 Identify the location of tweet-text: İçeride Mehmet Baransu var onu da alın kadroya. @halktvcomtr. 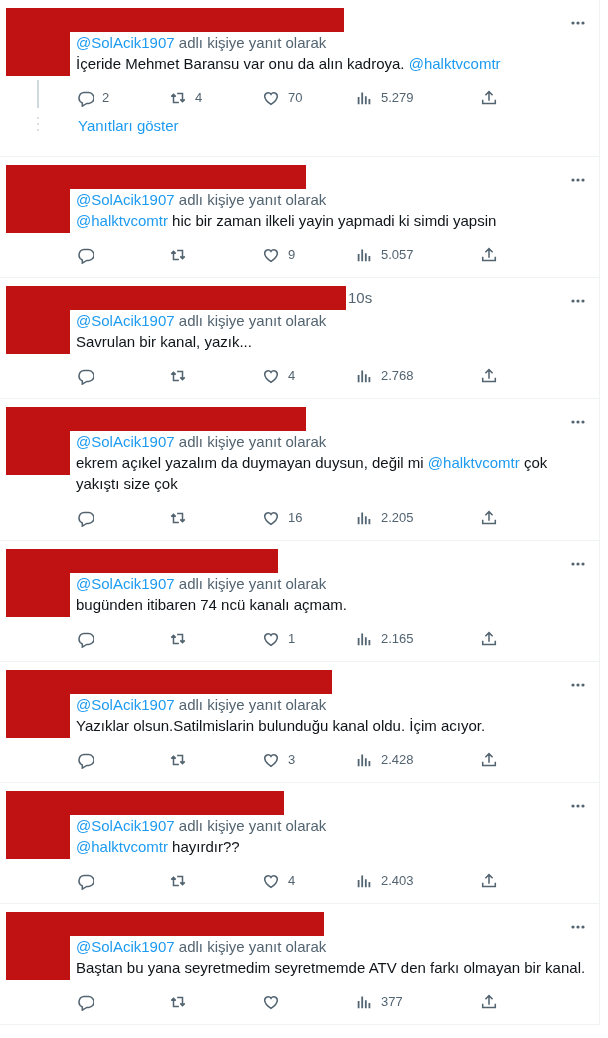
(289, 64).